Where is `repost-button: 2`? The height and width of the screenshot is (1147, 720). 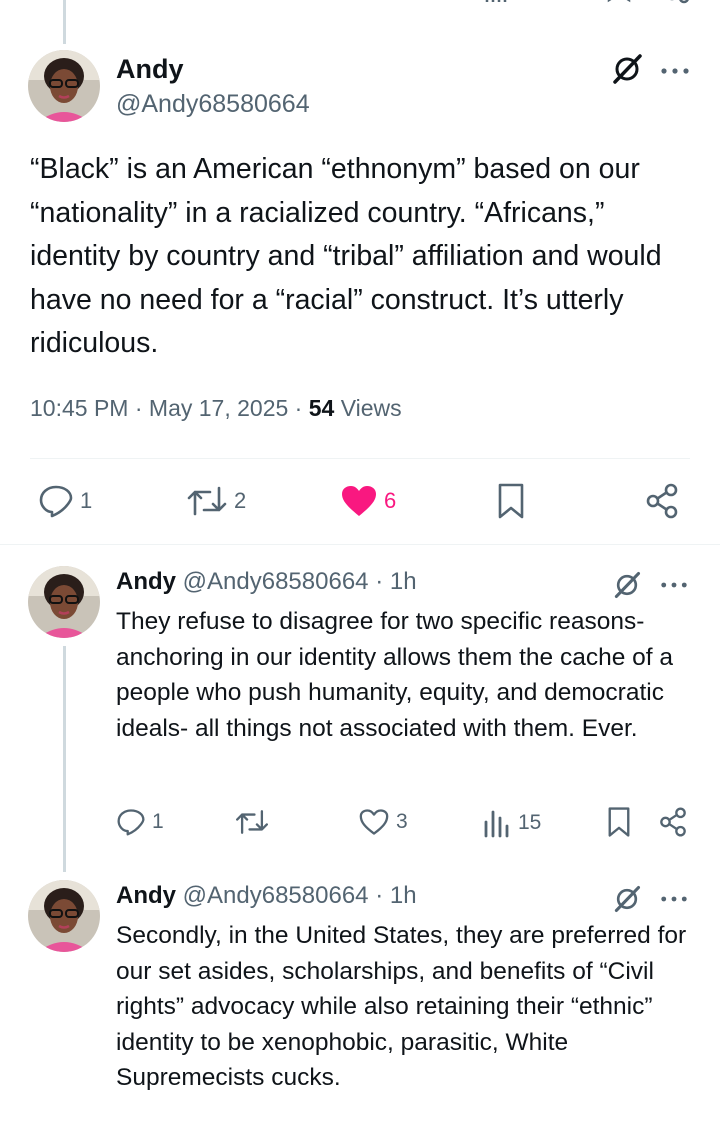 repost-button: 2 is located at coordinates (216, 501).